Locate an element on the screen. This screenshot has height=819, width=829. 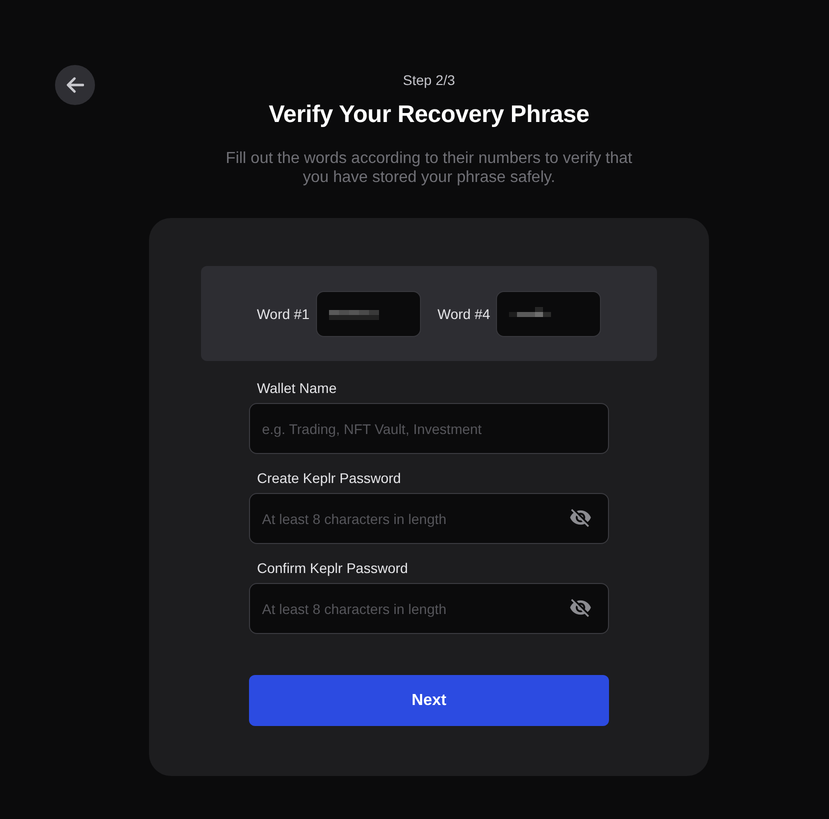
instruction-text: Fill out the words according to their numbers to verify that you have stored your phrase safely. is located at coordinates (429, 168).